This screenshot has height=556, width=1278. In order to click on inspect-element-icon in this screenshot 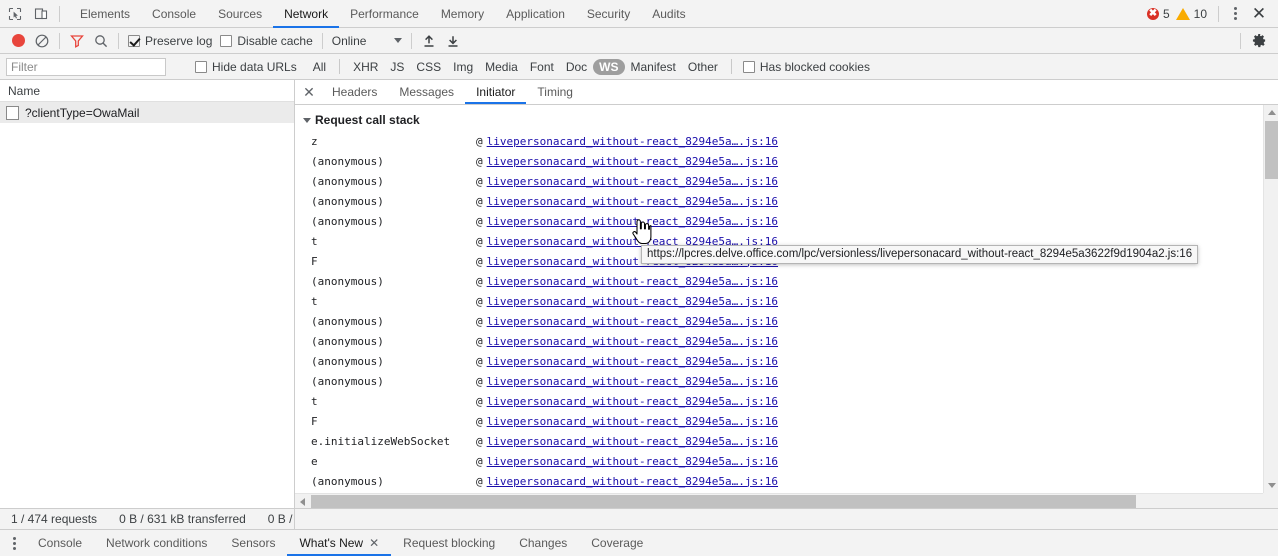, I will do `click(15, 14)`.